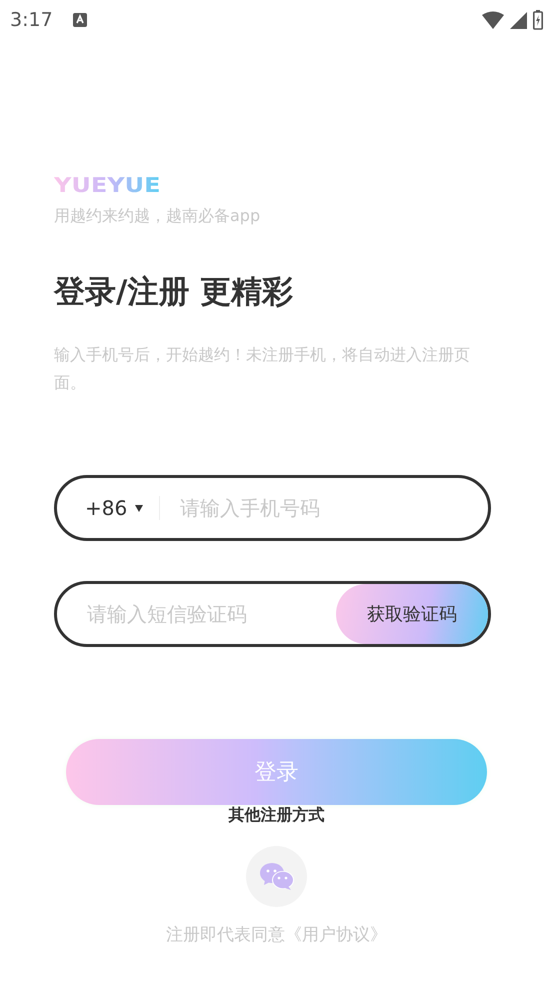 The image size is (553, 984). I want to click on other-methods-label: 其他注册方式, so click(276, 815).